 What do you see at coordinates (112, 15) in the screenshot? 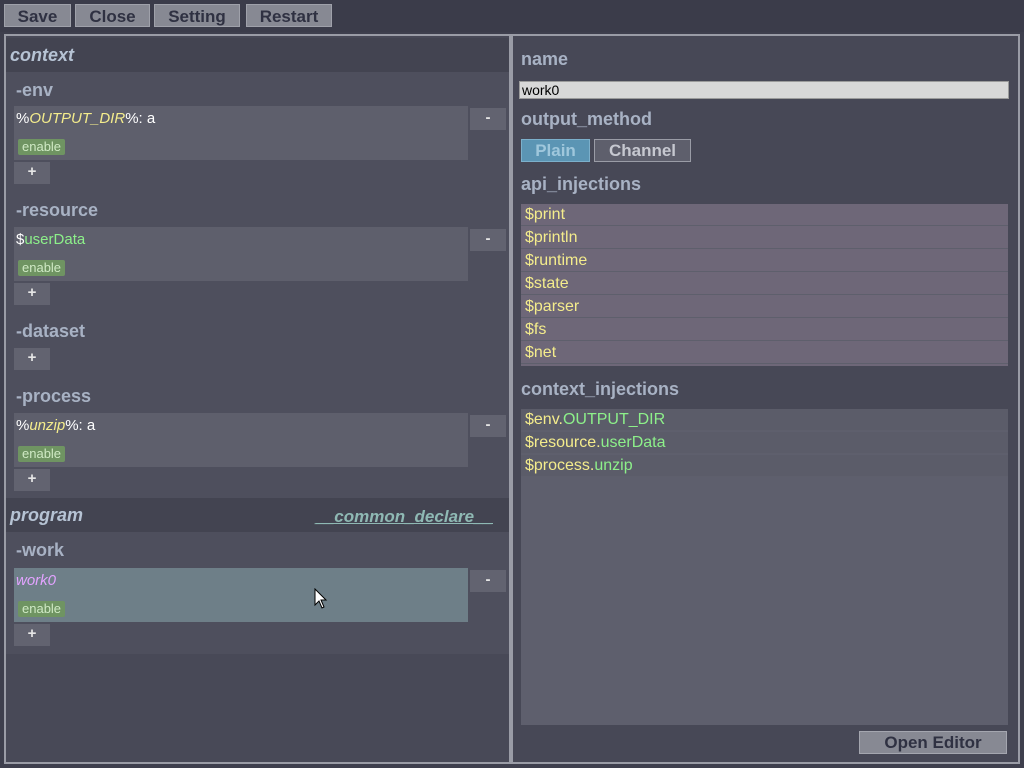
I see `close-button: Close` at bounding box center [112, 15].